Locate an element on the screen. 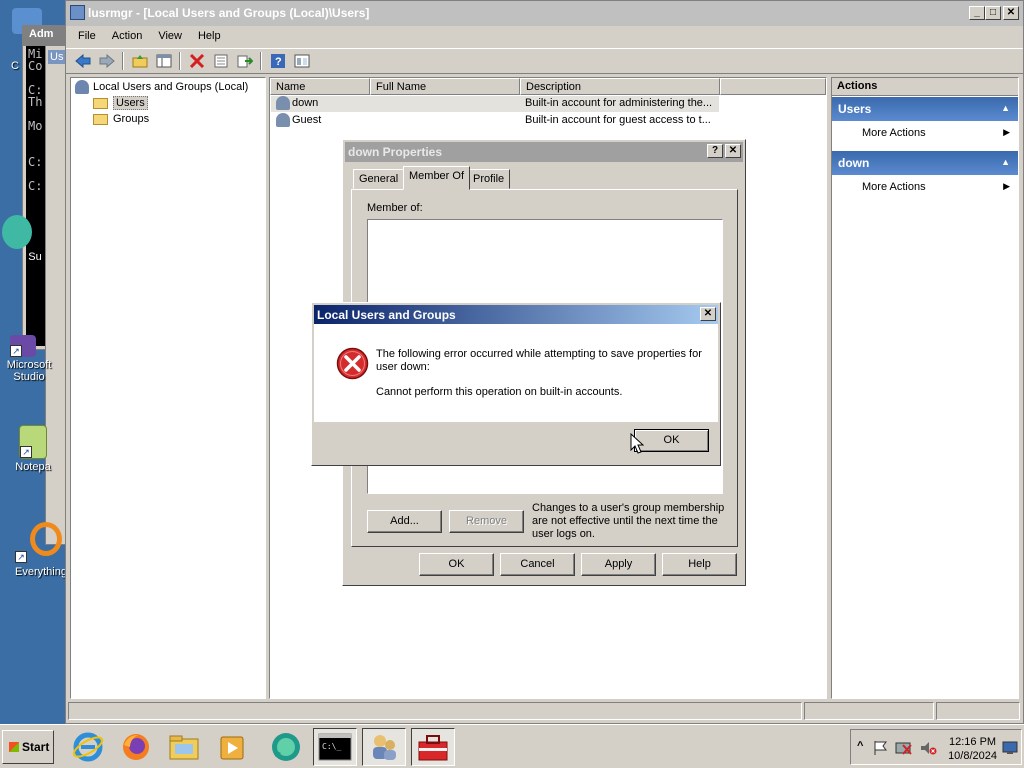 Image resolution: width=1024 pixels, height=768 pixels. taskbar-app-ie is located at coordinates (88, 747).